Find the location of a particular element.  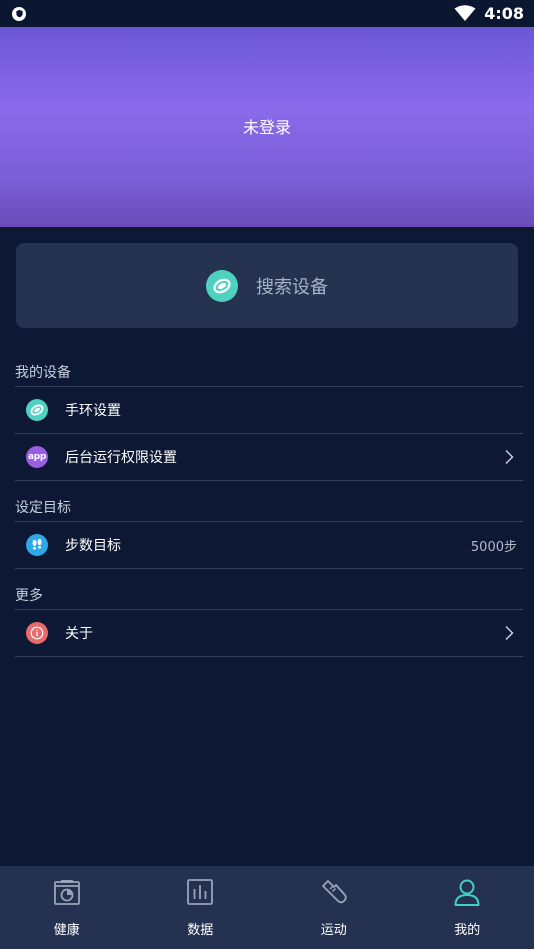

nav-tab-mine: 我的 is located at coordinates (467, 907).